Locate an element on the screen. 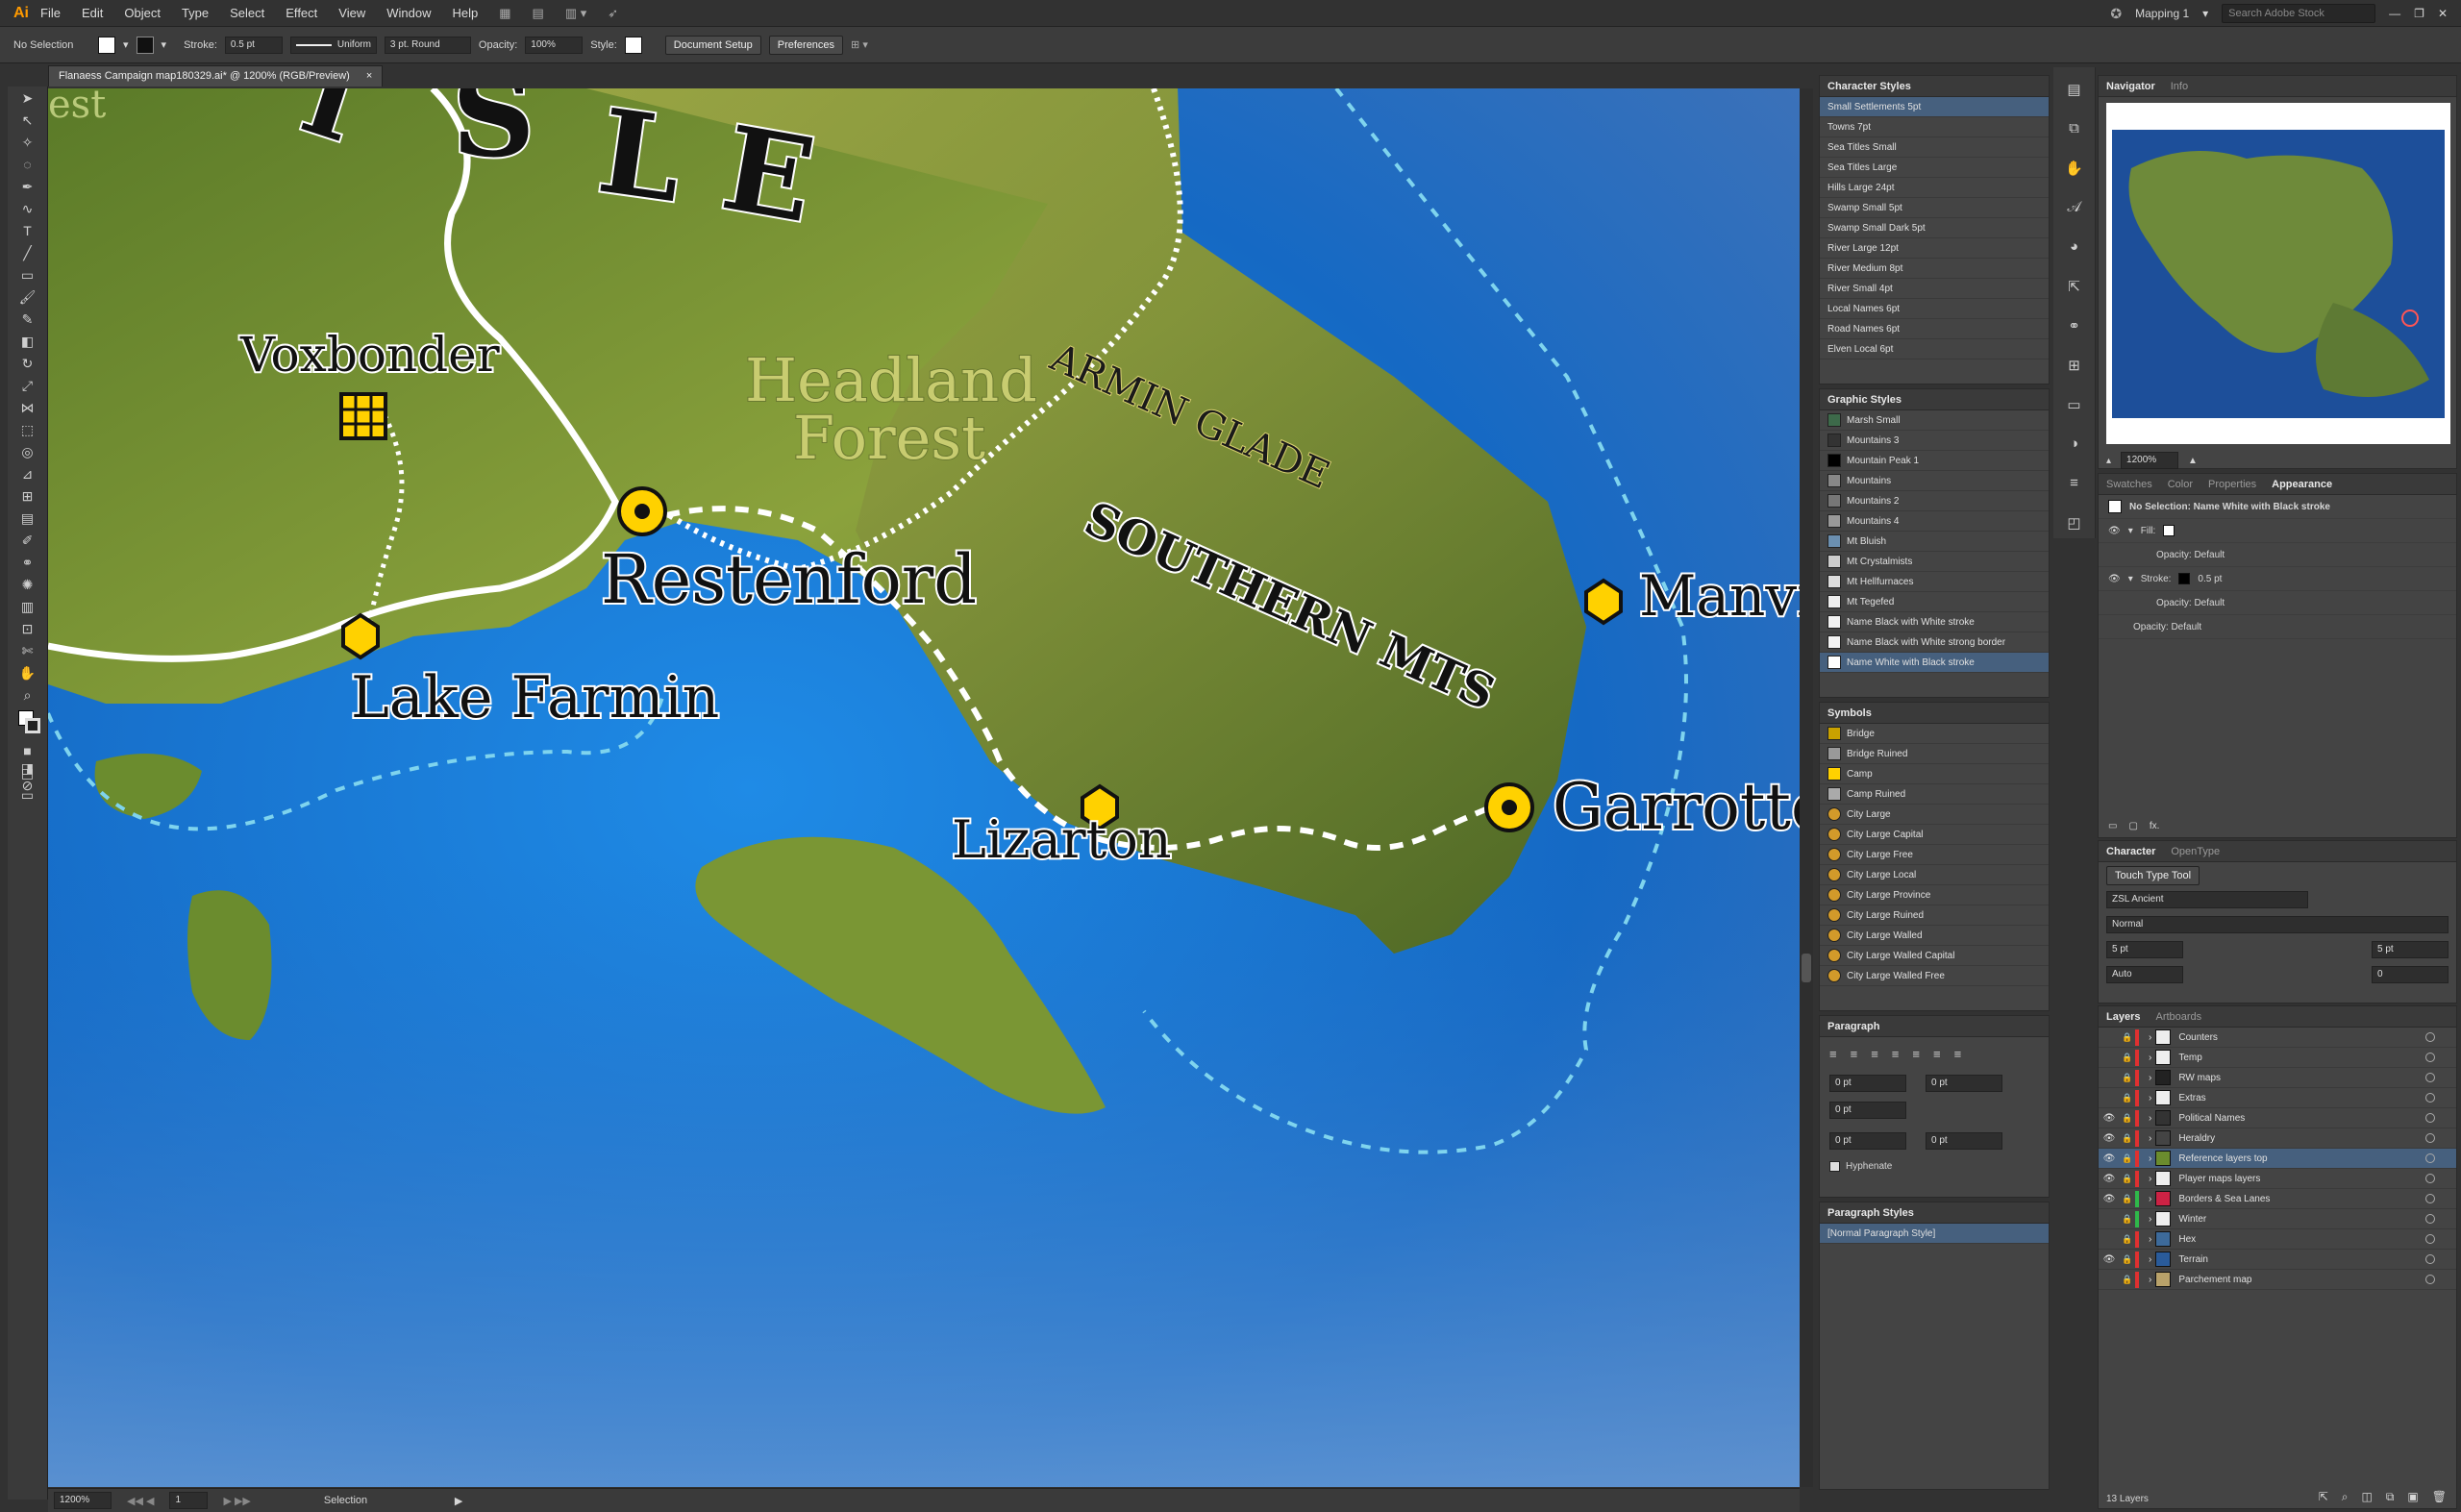 This screenshot has width=2461, height=1512. list-item: Bridge is located at coordinates (1935, 734).